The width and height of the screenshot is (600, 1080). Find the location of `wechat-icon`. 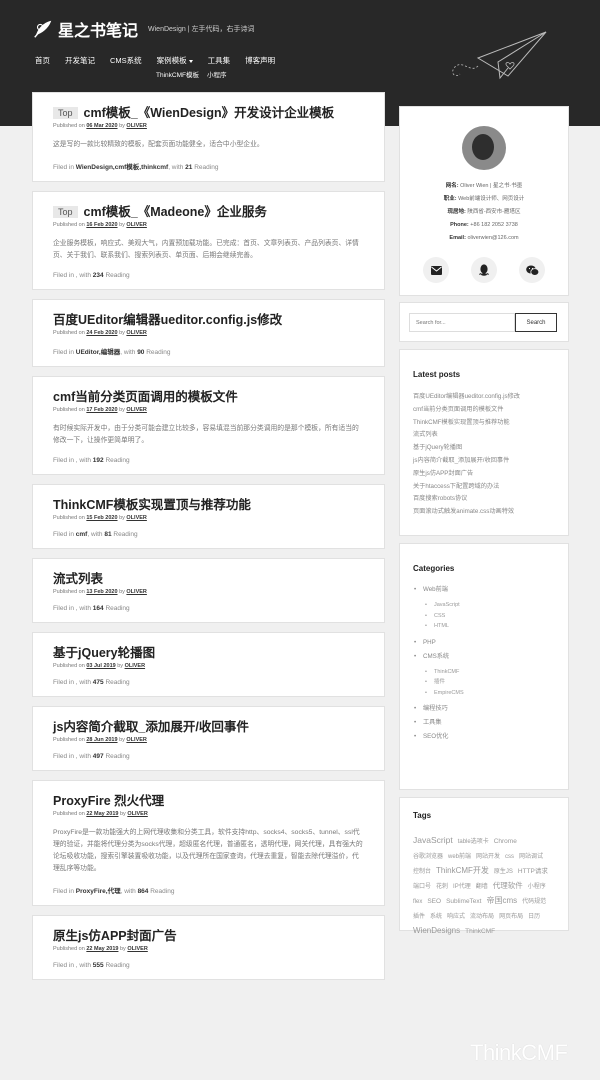

wechat-icon is located at coordinates (532, 270).